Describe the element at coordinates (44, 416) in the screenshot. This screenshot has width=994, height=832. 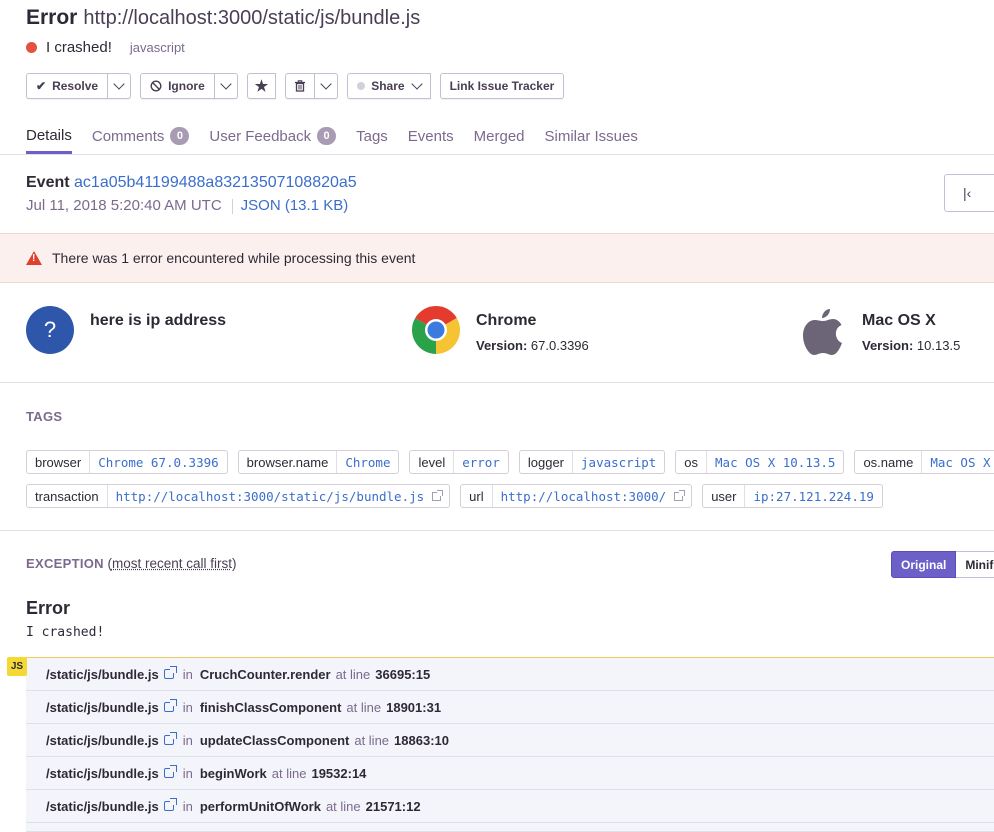
I see `tags-section-title: TAGS` at that location.